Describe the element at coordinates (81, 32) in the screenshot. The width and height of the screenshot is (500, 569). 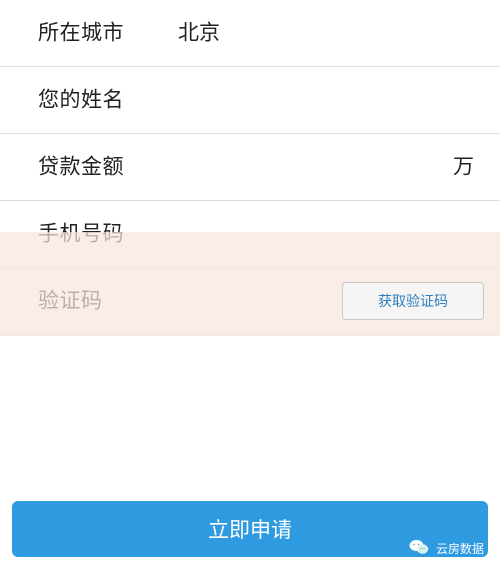
I see `city-label: 所在城市` at that location.